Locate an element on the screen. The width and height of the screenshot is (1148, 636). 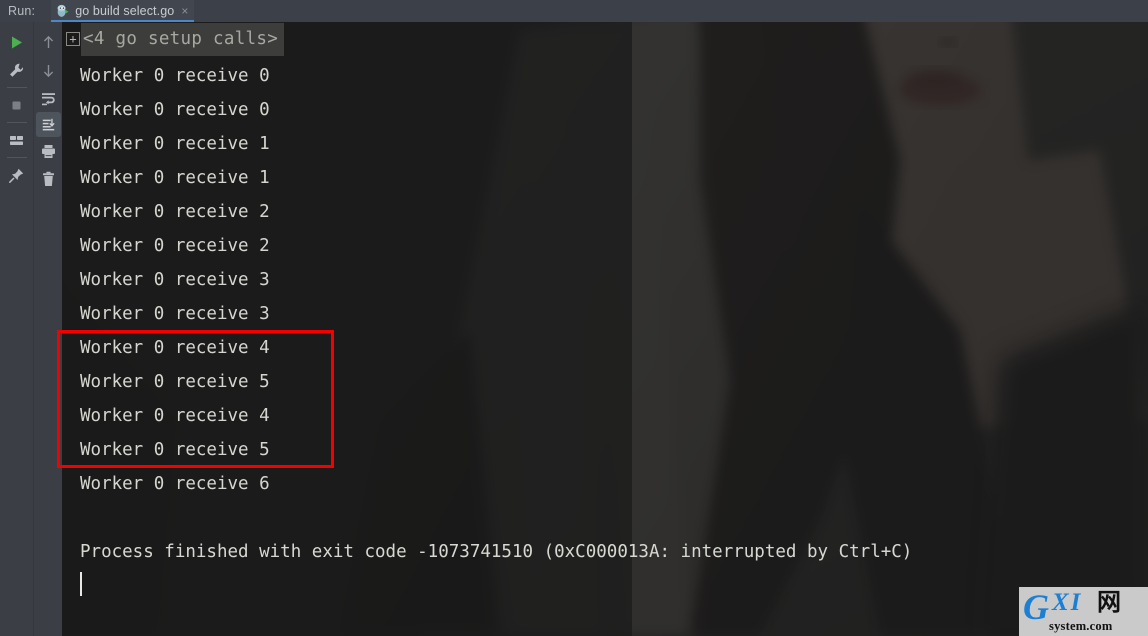
pin-tab-button is located at coordinates (16, 175).